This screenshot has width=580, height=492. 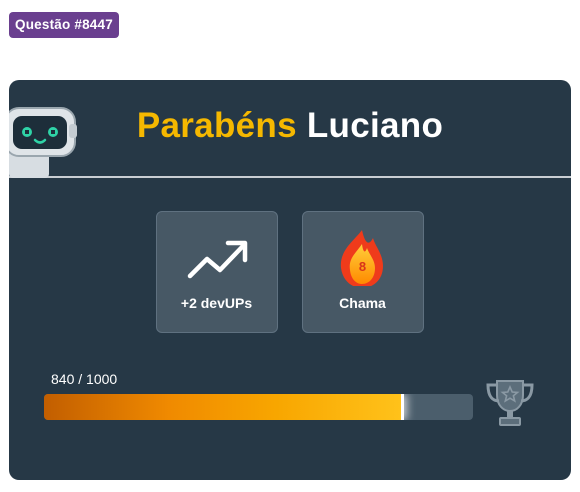 I want to click on title-username: Luciano, so click(x=375, y=125).